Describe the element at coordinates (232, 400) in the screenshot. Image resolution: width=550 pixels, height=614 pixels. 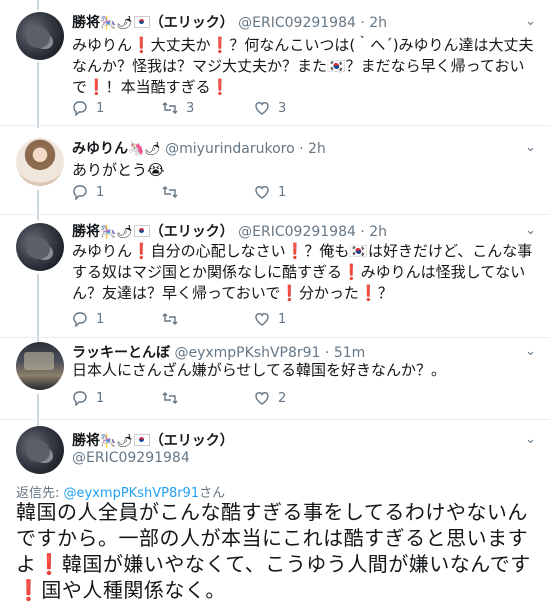
I see `tweet-actions: 1 2` at that location.